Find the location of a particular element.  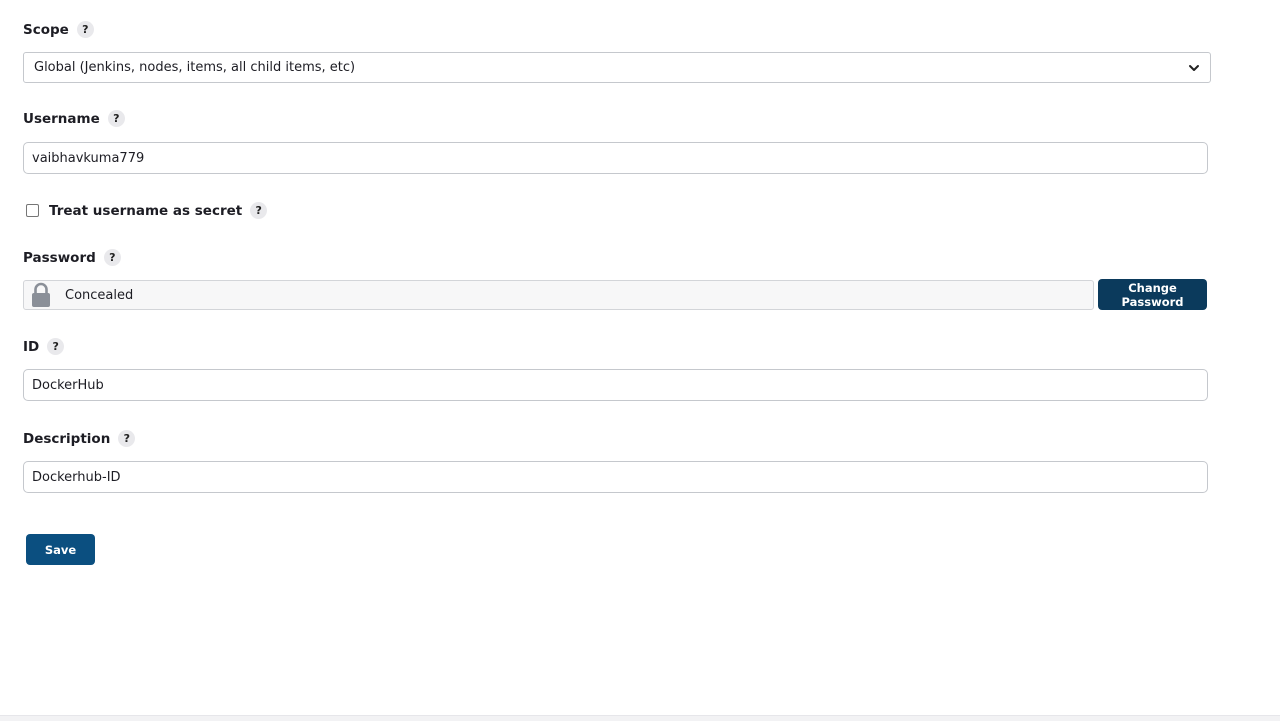

save-button: Save is located at coordinates (60, 549).